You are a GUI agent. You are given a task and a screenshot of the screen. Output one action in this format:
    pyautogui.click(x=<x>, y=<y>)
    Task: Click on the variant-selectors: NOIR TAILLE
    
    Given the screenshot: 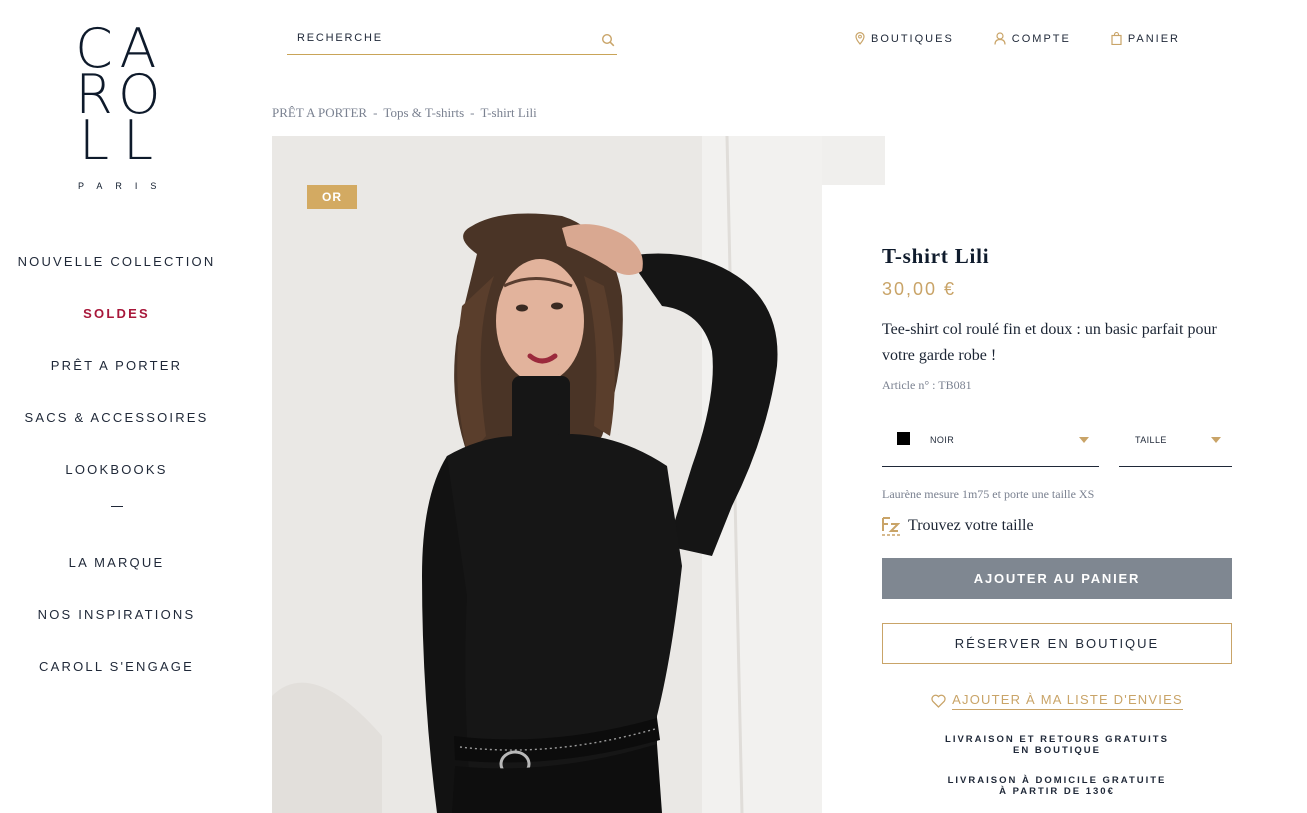 What is the action you would take?
    pyautogui.click(x=1057, y=443)
    